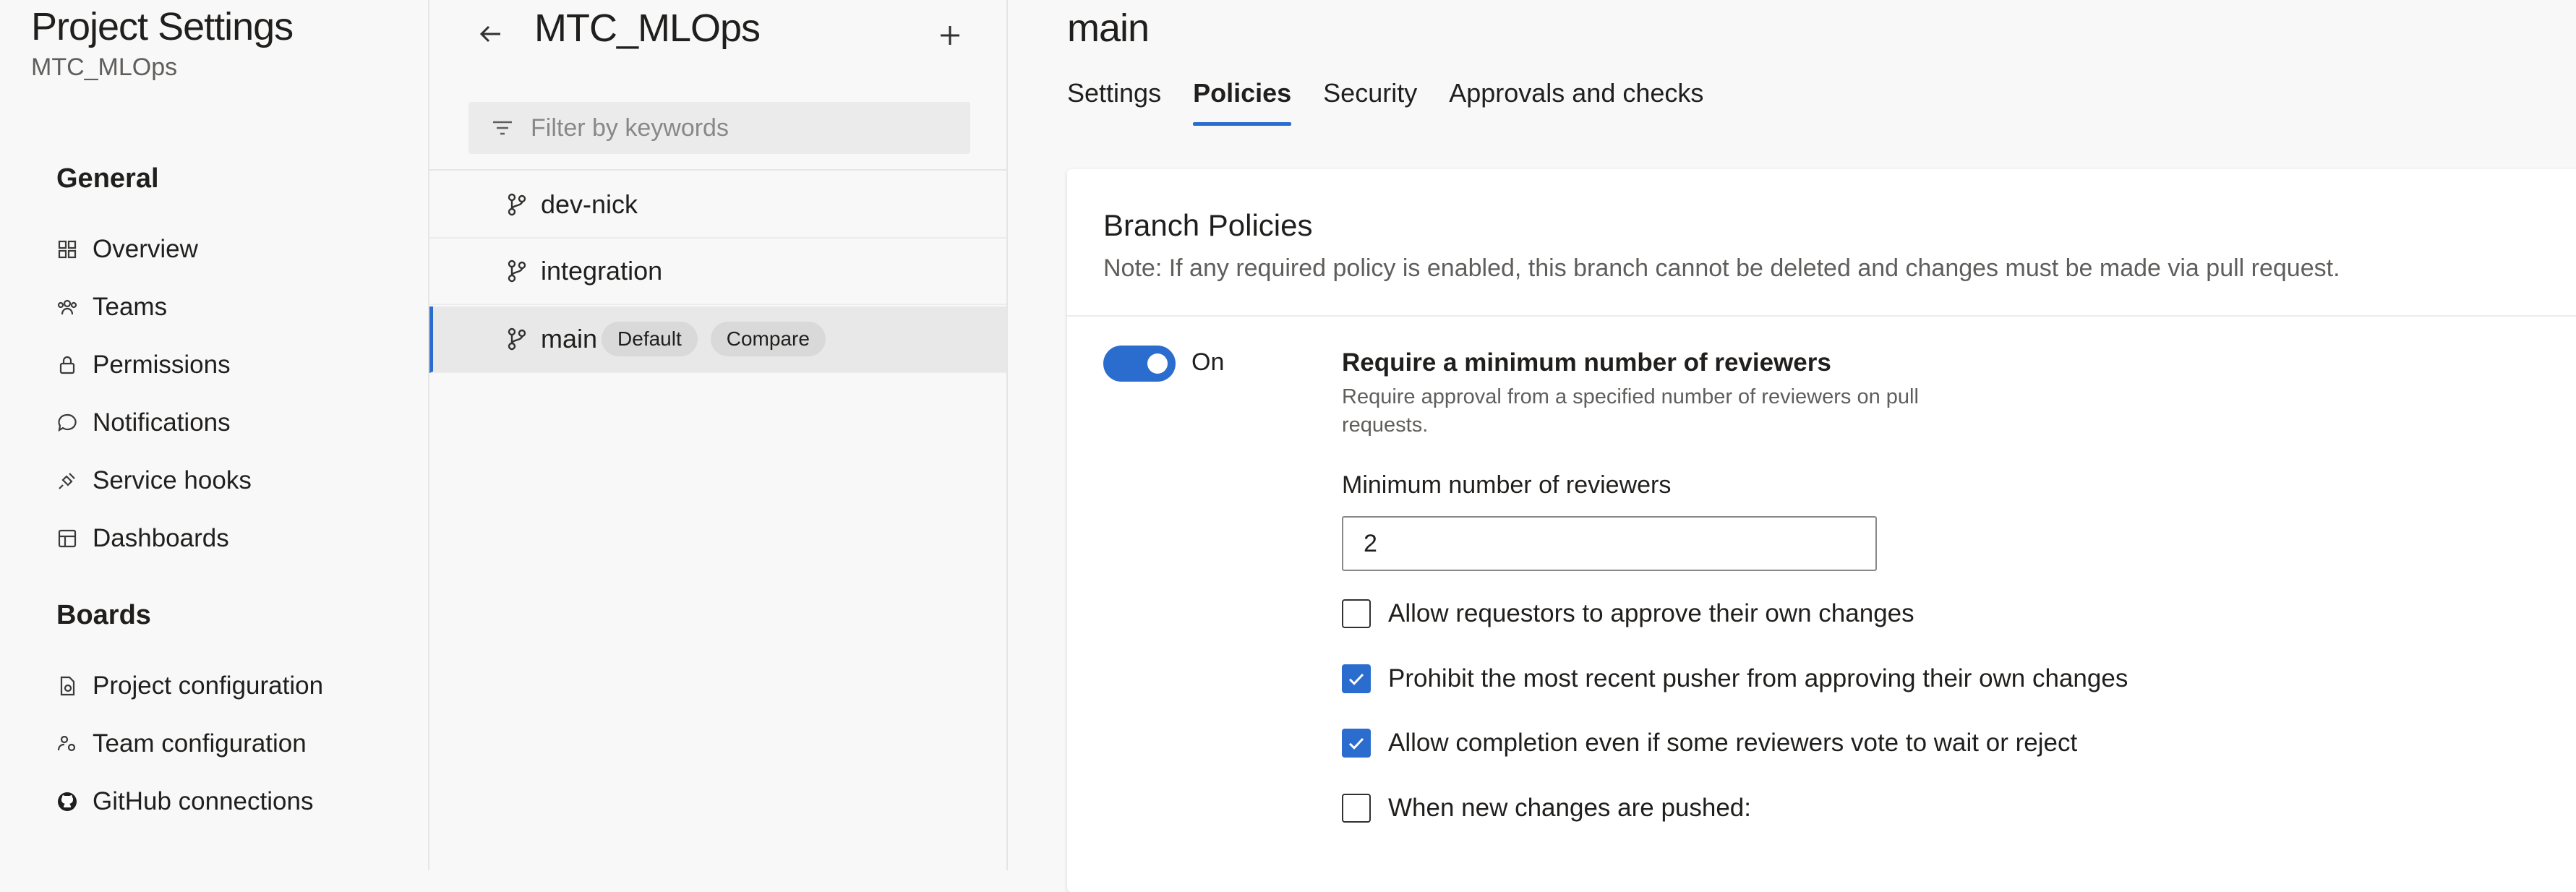 The height and width of the screenshot is (892, 2576). I want to click on sidebar-item-overview: Overview, so click(127, 249).